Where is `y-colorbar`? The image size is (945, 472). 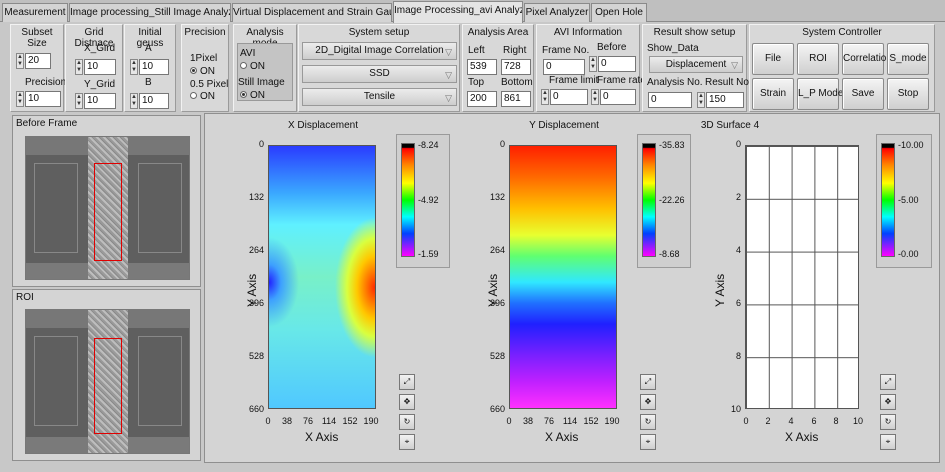 y-colorbar is located at coordinates (649, 200).